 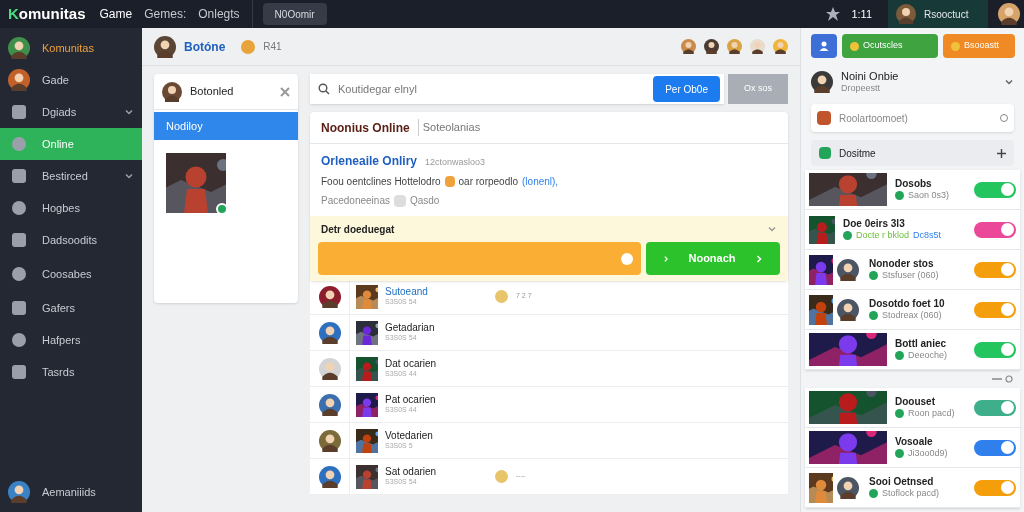 I want to click on game-title: Vosoale, so click(x=914, y=442).